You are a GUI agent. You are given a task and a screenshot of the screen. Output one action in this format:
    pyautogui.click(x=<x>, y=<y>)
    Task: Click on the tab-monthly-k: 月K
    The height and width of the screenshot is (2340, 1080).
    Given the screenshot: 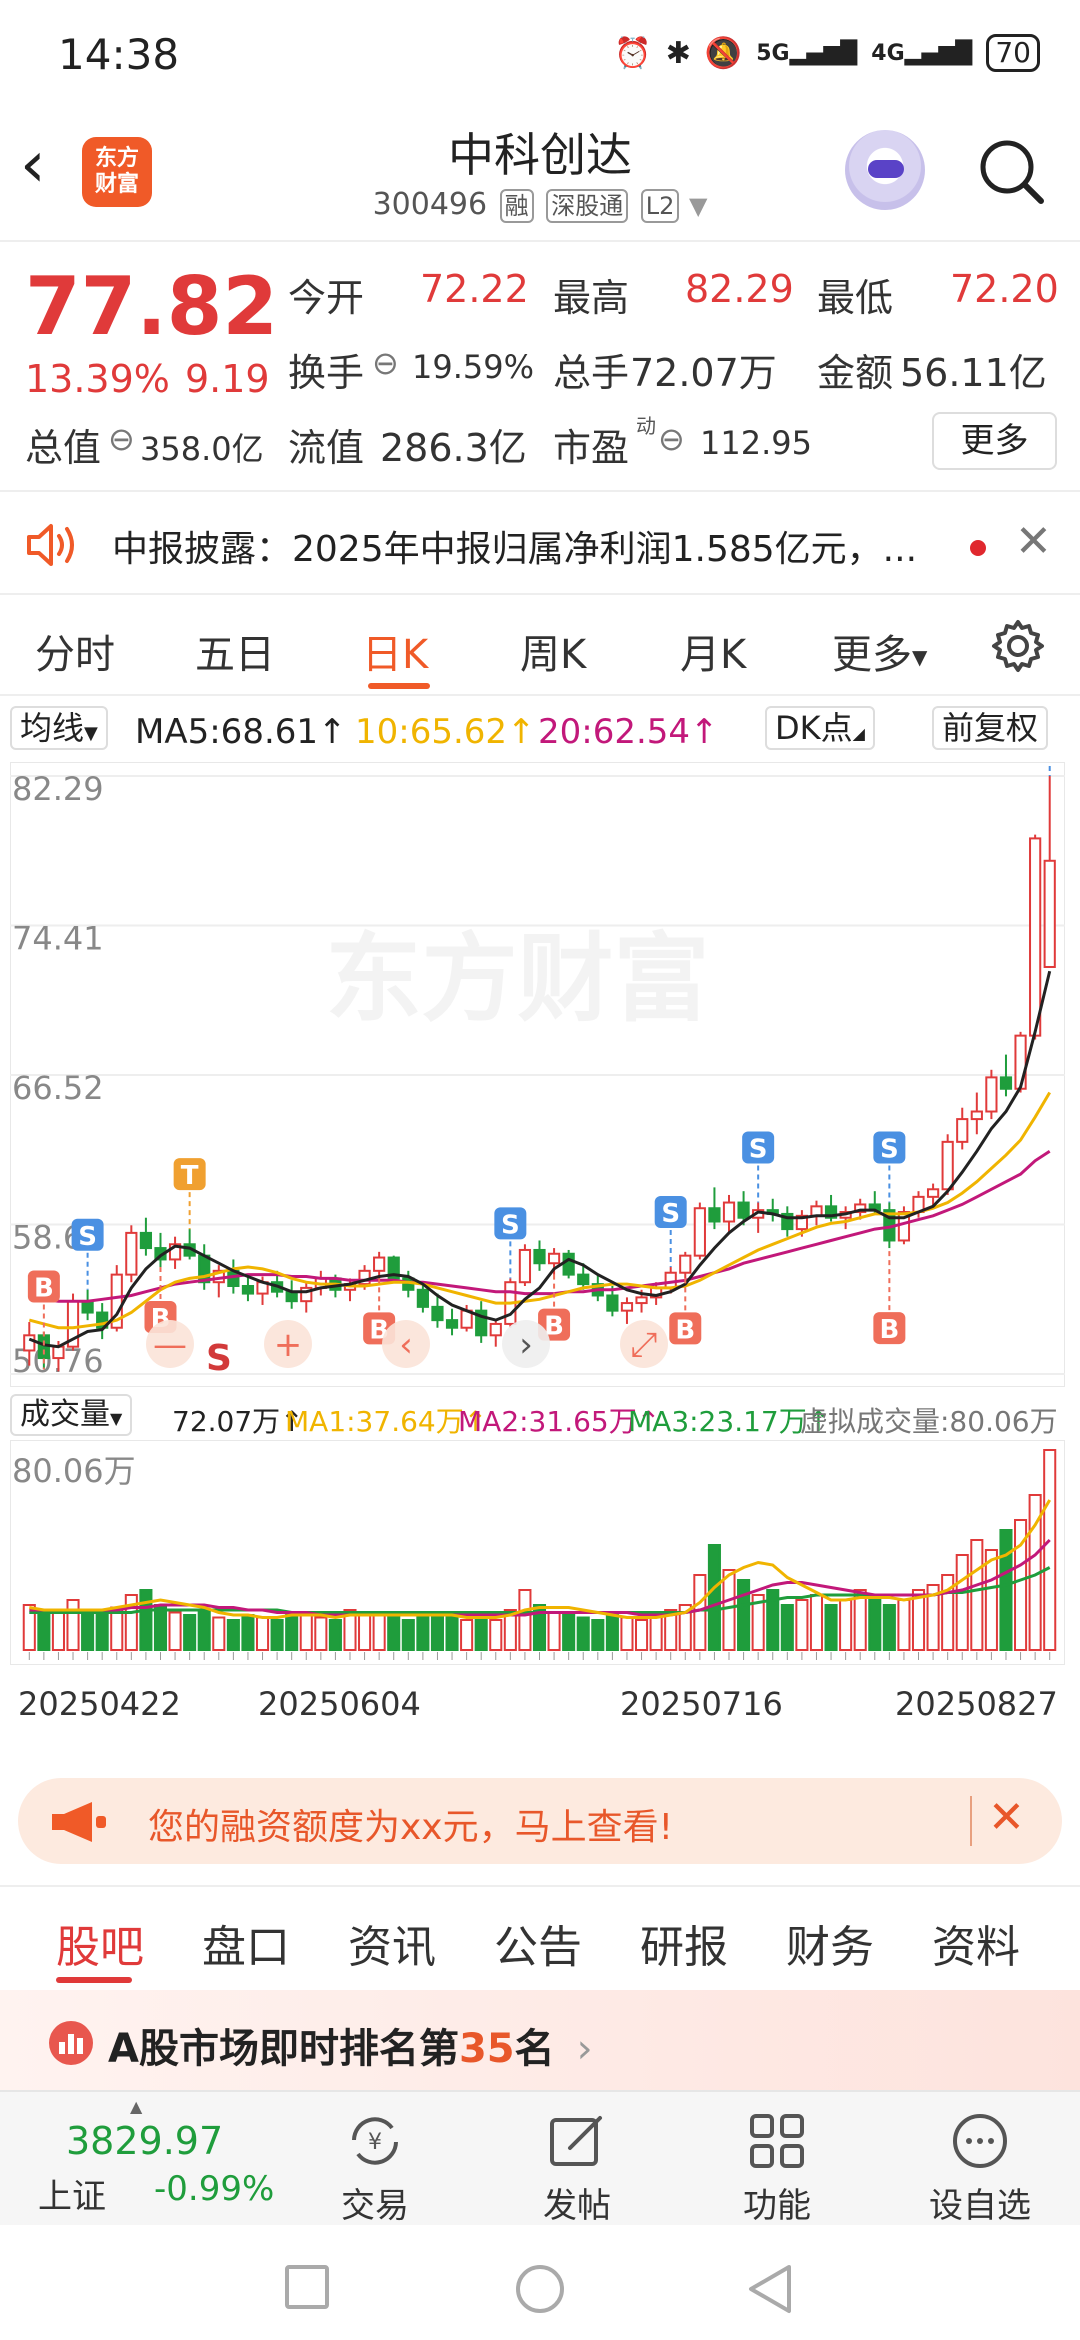 What is the action you would take?
    pyautogui.click(x=713, y=651)
    